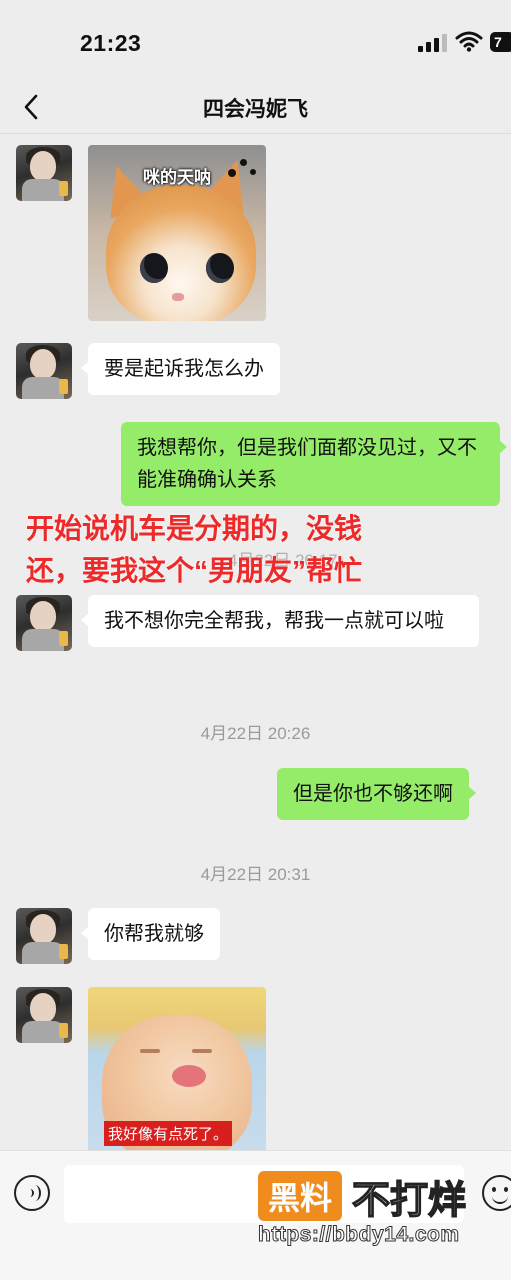 Image resolution: width=511 pixels, height=1280 pixels. Describe the element at coordinates (409, 1201) in the screenshot. I see `watermark-text: 不打烊` at that location.